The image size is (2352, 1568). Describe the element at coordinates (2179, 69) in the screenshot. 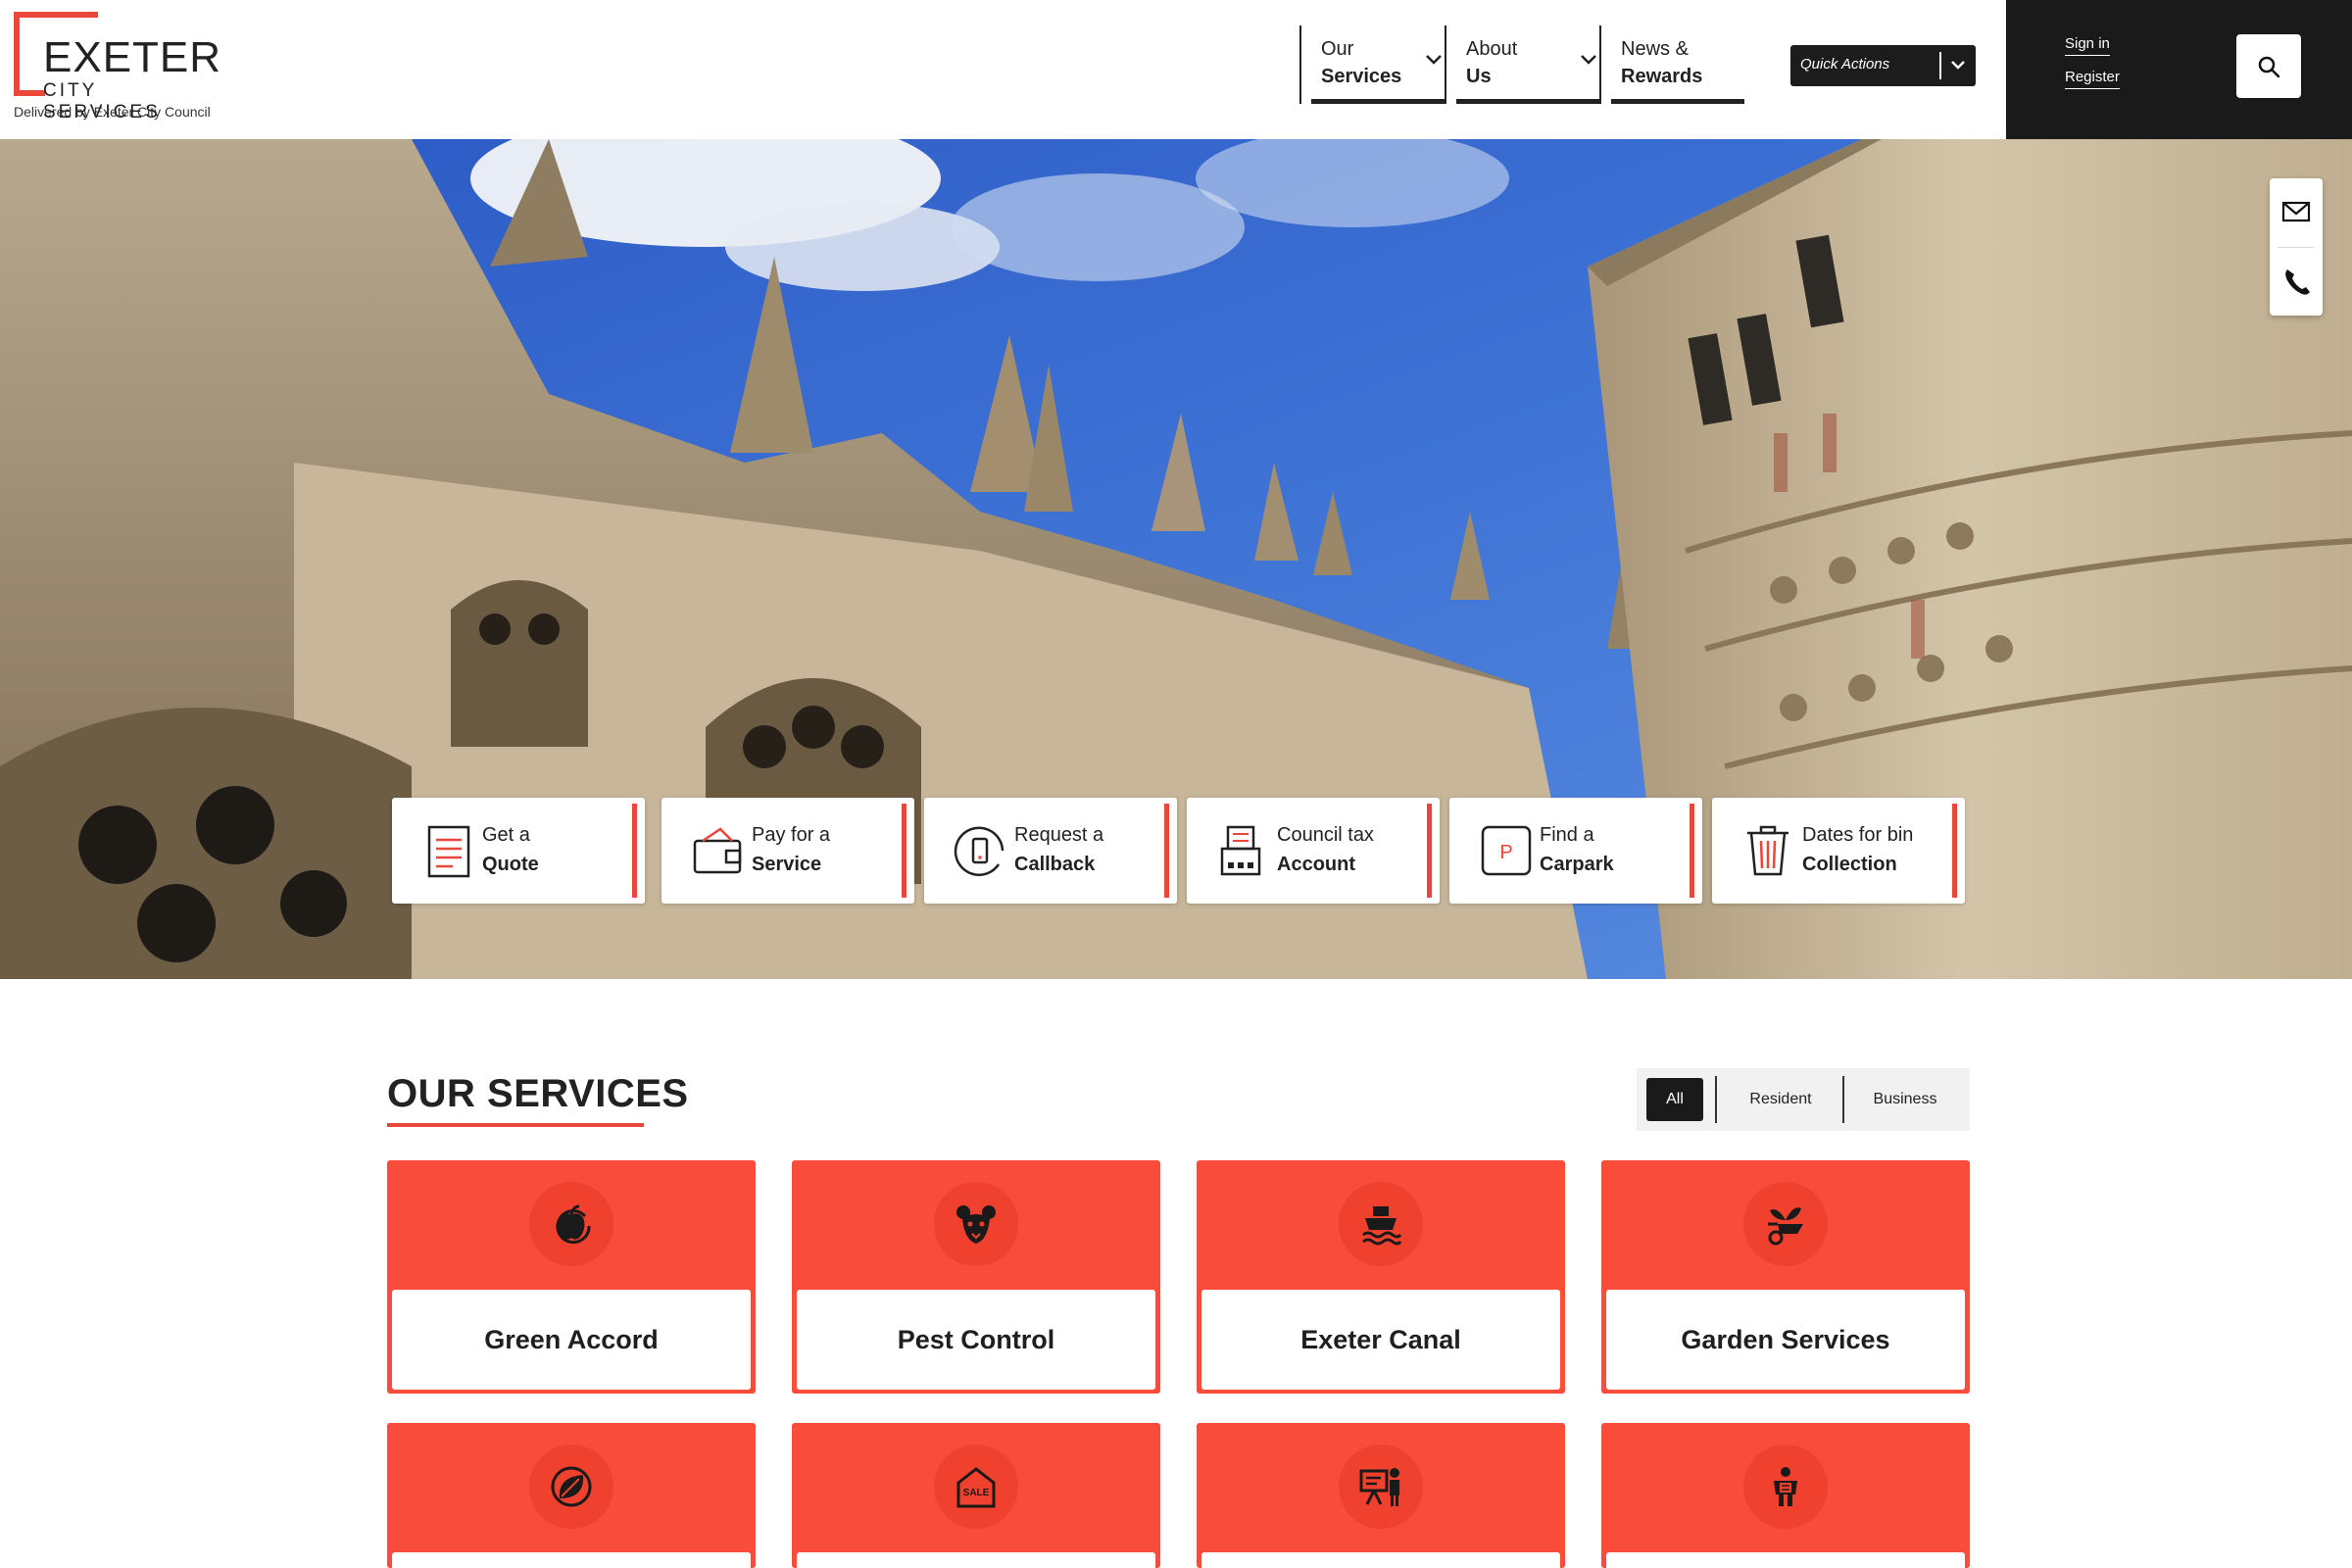

I see `account-panel: Sign in Register` at that location.